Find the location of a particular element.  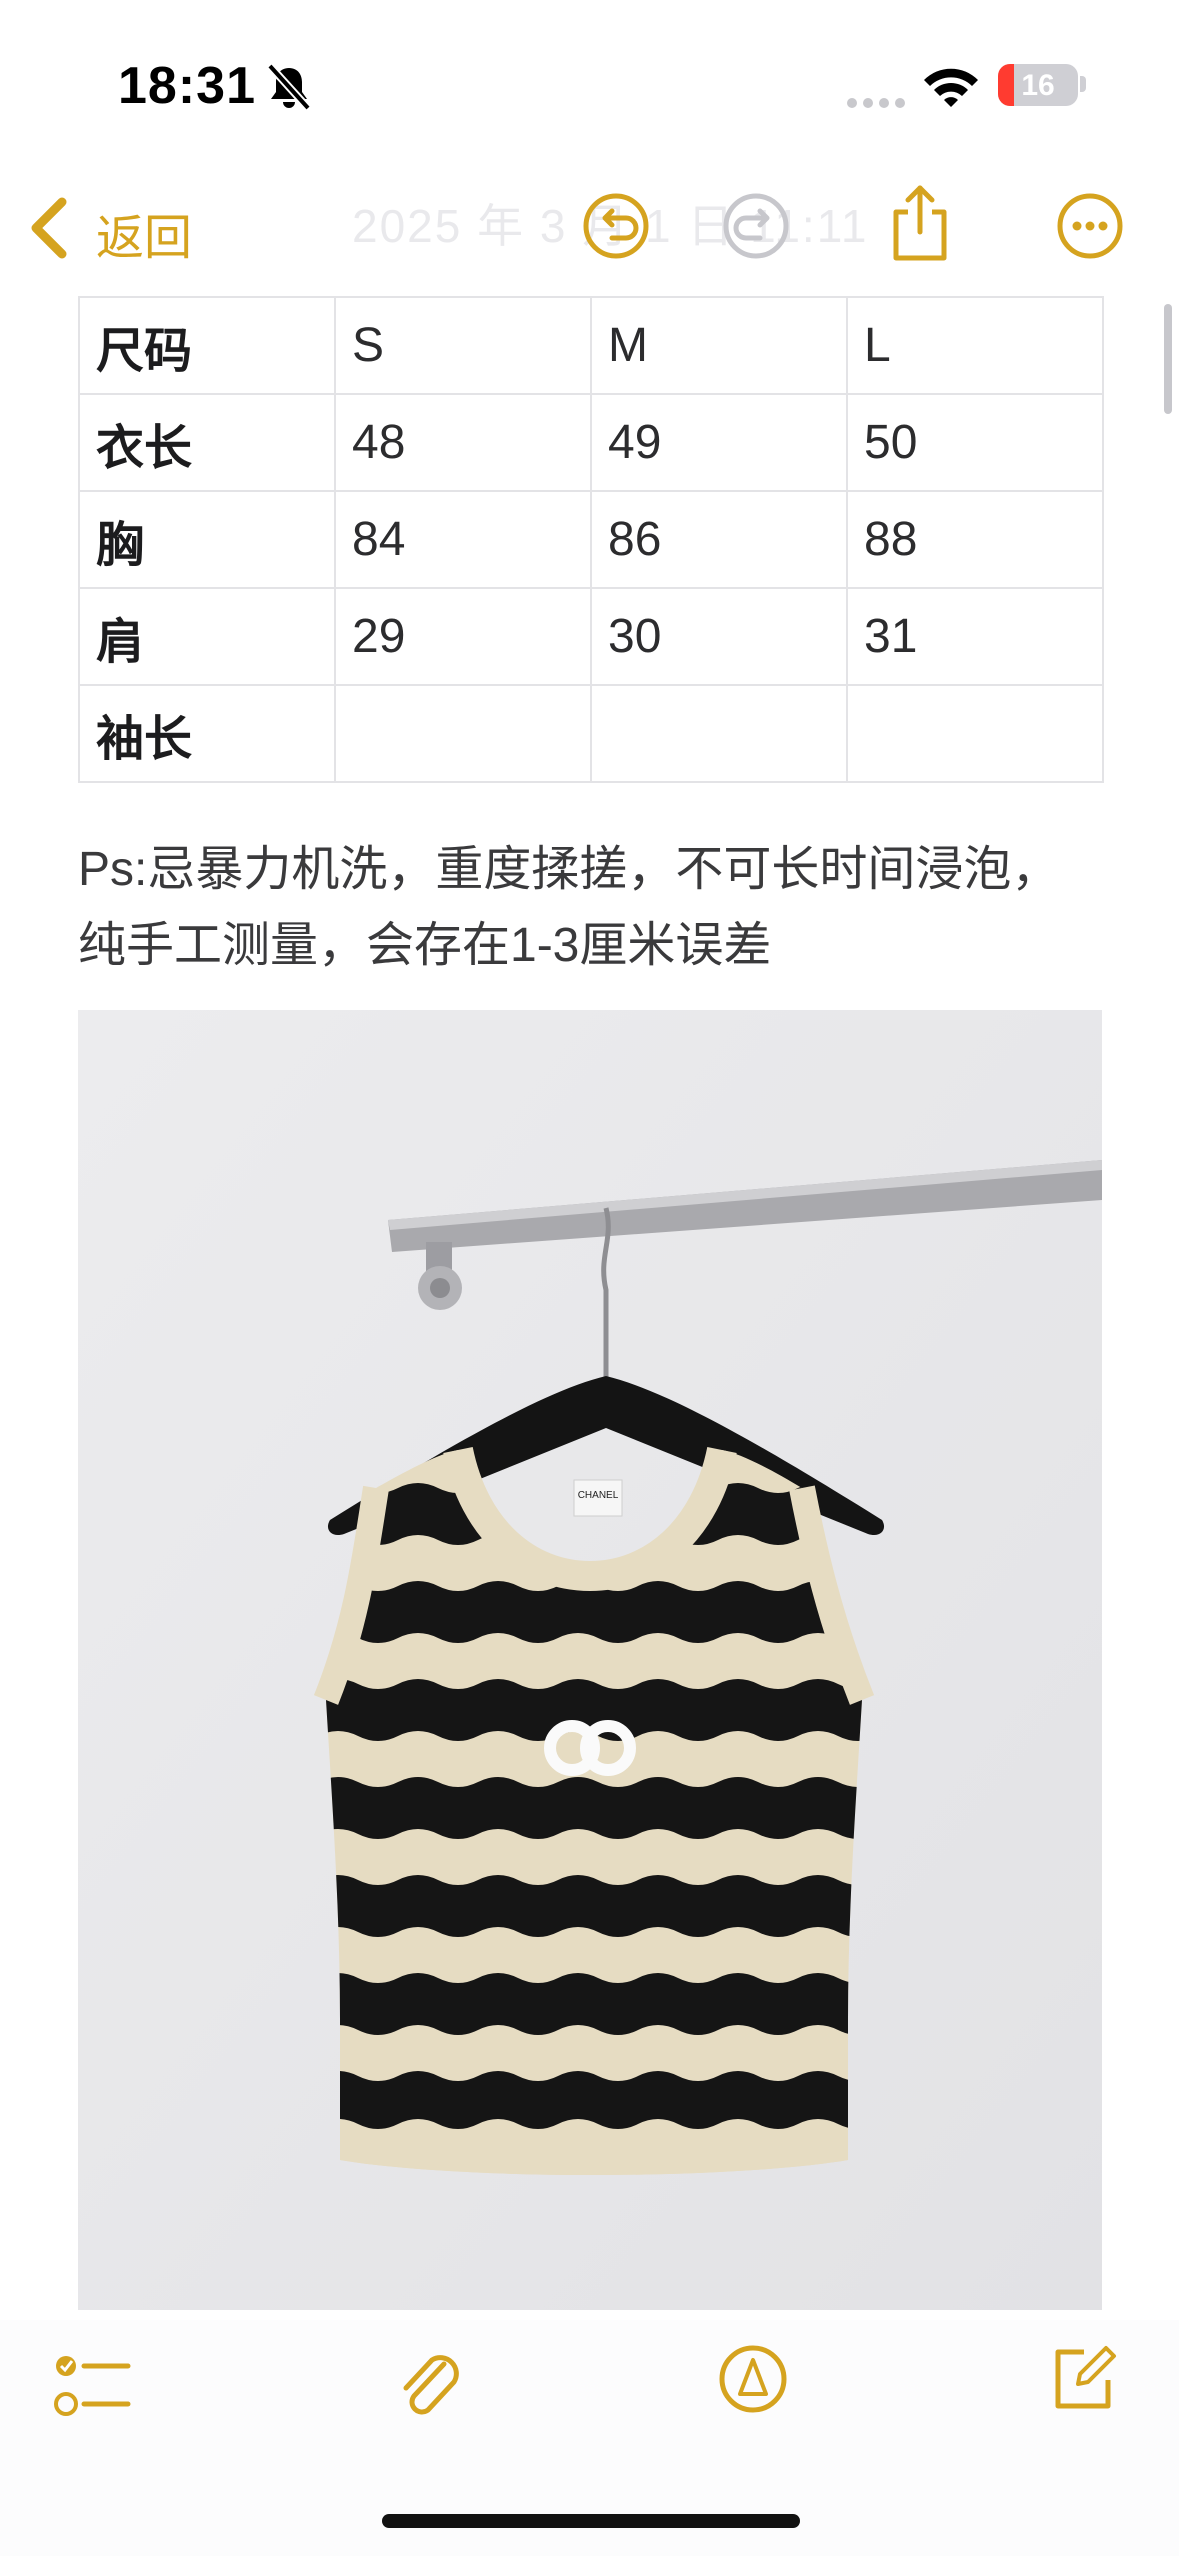

table-row: 胸 84 86 88 is located at coordinates (591, 539).